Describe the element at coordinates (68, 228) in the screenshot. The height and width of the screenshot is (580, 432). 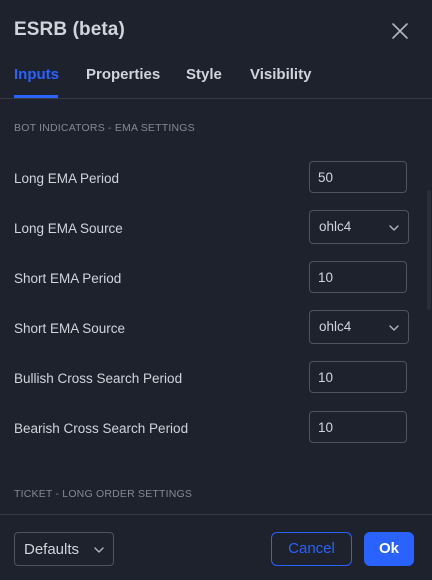
I see `long-ema-source-label: Long EMA Source` at that location.